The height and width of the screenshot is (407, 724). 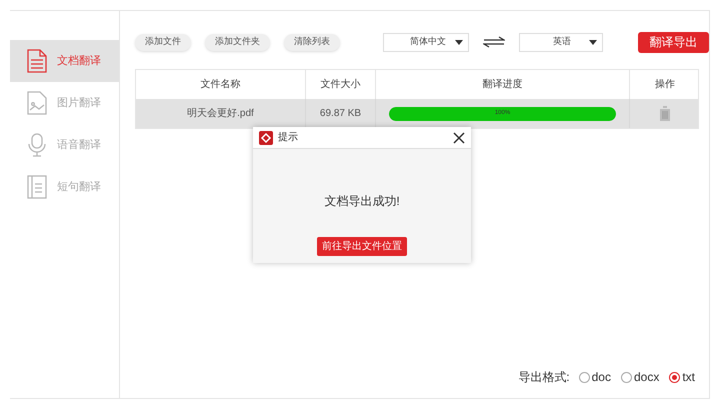 What do you see at coordinates (544, 377) in the screenshot?
I see `export-format-label: 导出格式:` at bounding box center [544, 377].